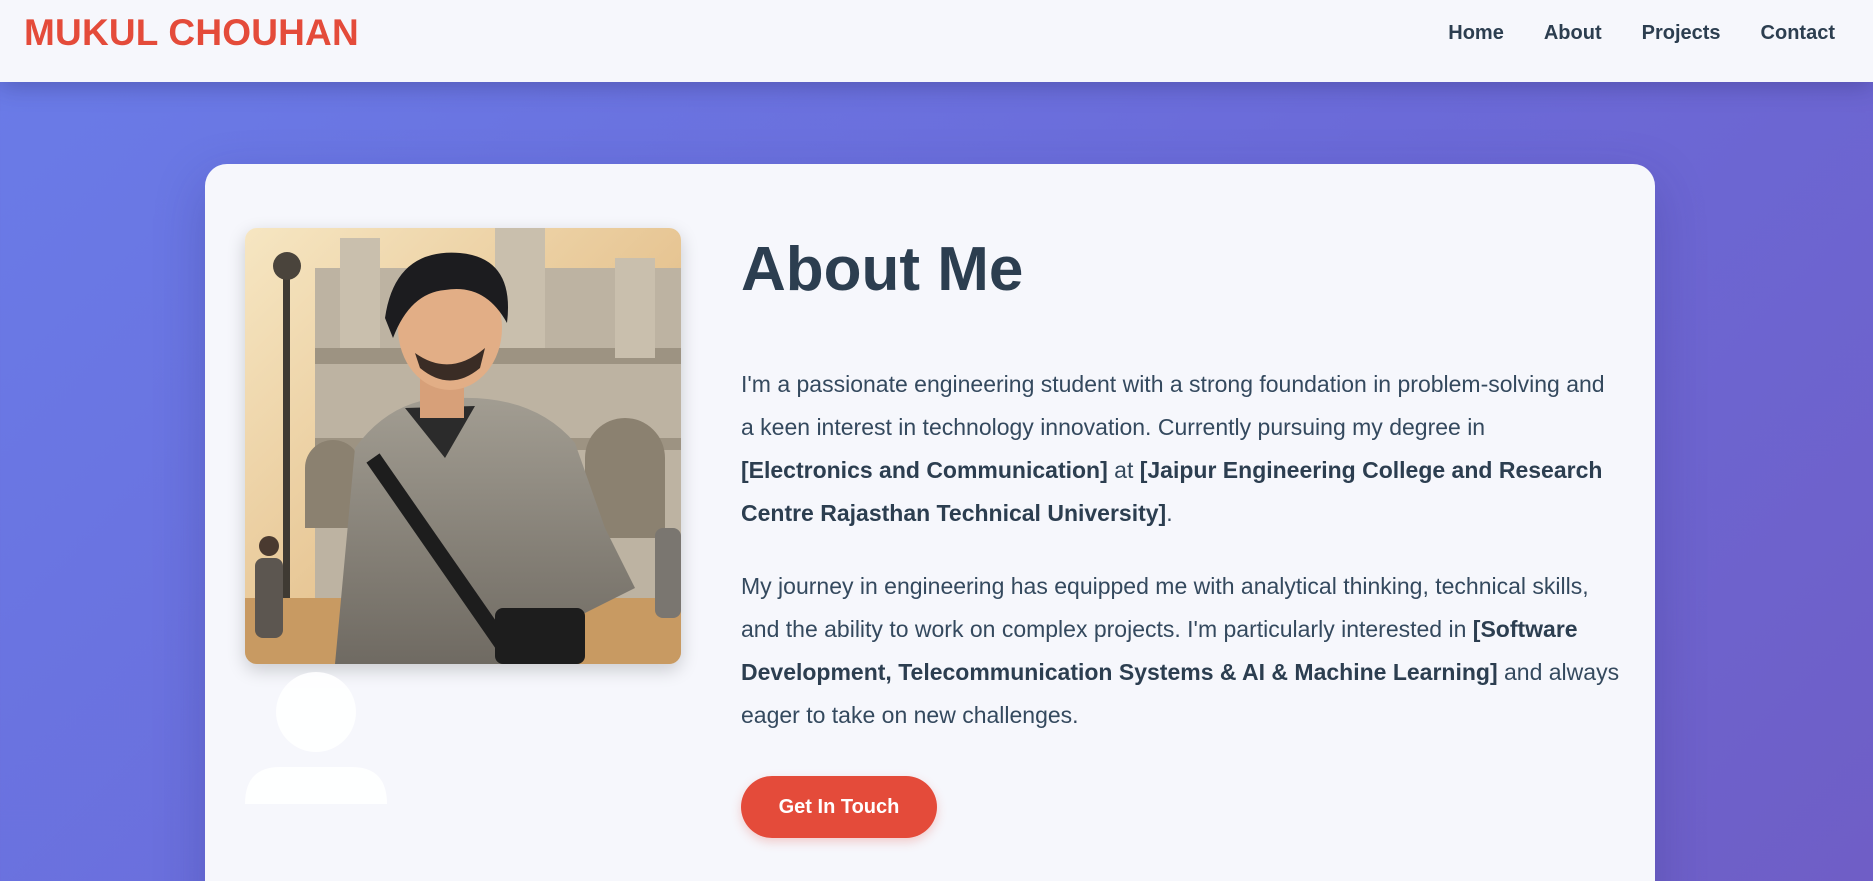  I want to click on degree-text: [Electronics and Communication], so click(924, 470).